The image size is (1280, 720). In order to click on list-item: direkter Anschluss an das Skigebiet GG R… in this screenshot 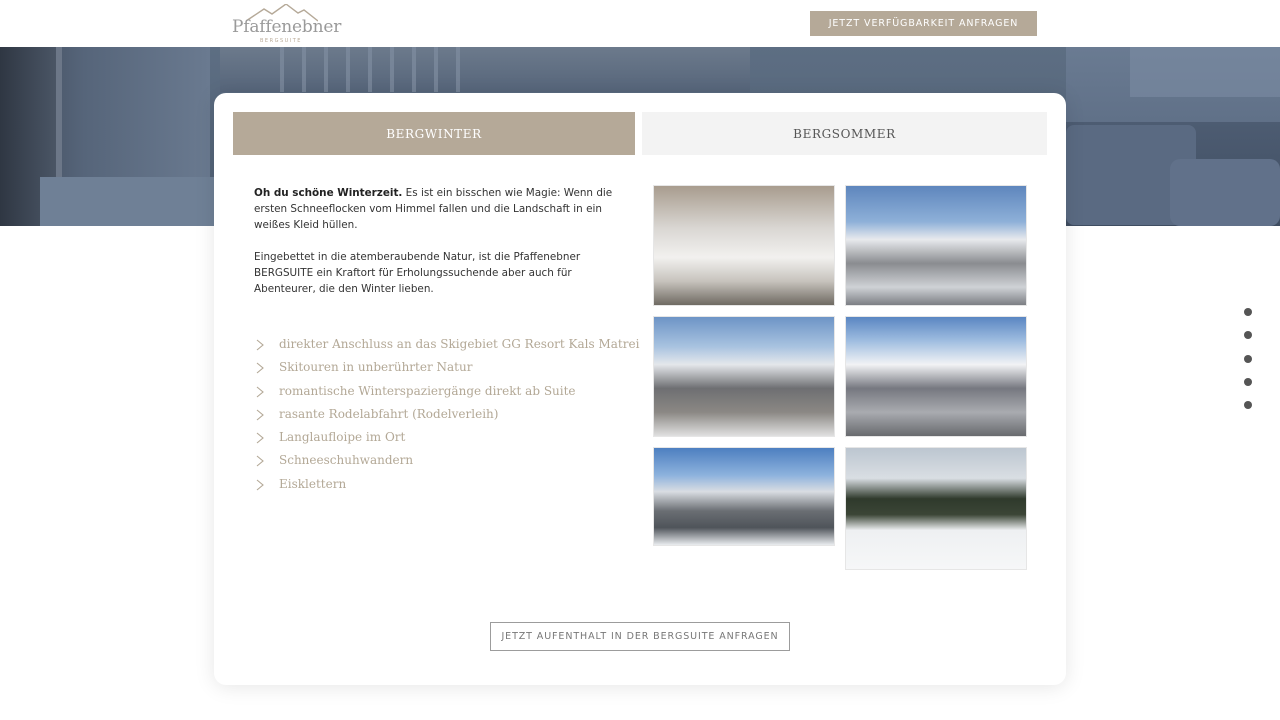, I will do `click(451, 344)`.